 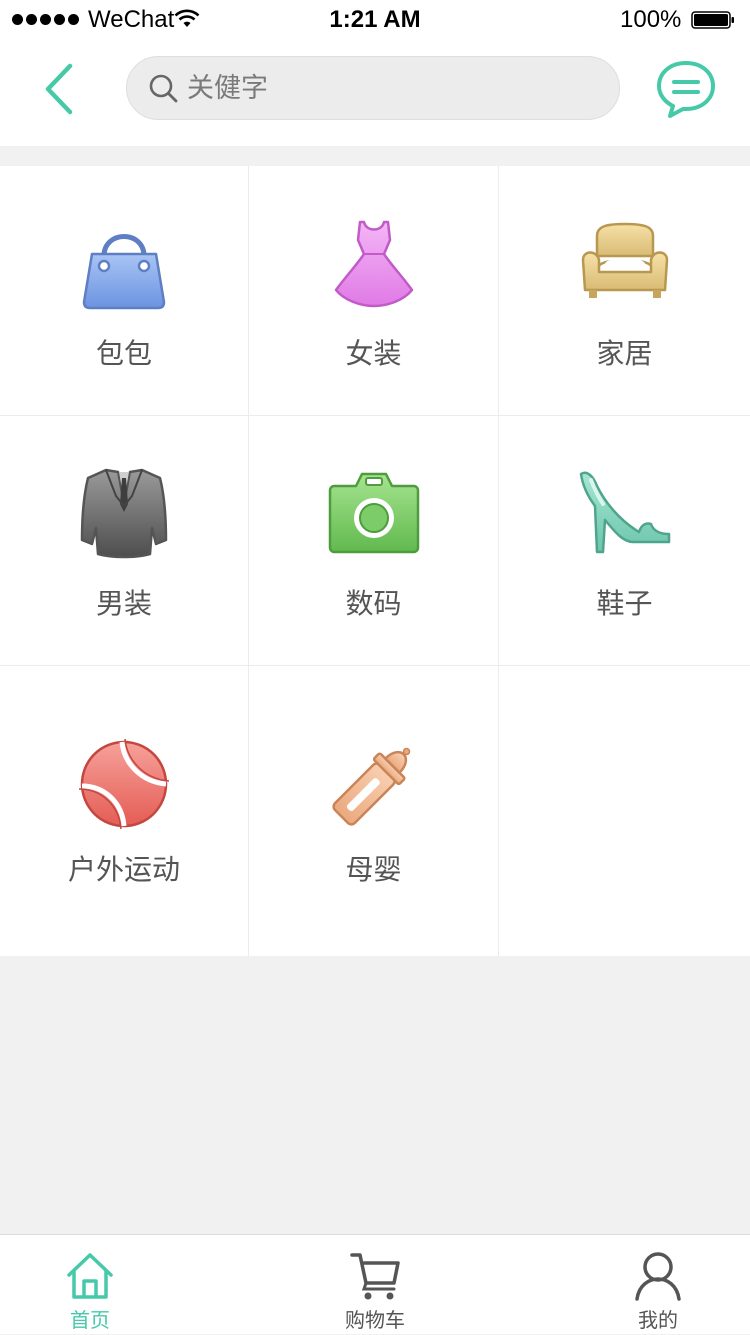 I want to click on user-icon, so click(x=658, y=1276).